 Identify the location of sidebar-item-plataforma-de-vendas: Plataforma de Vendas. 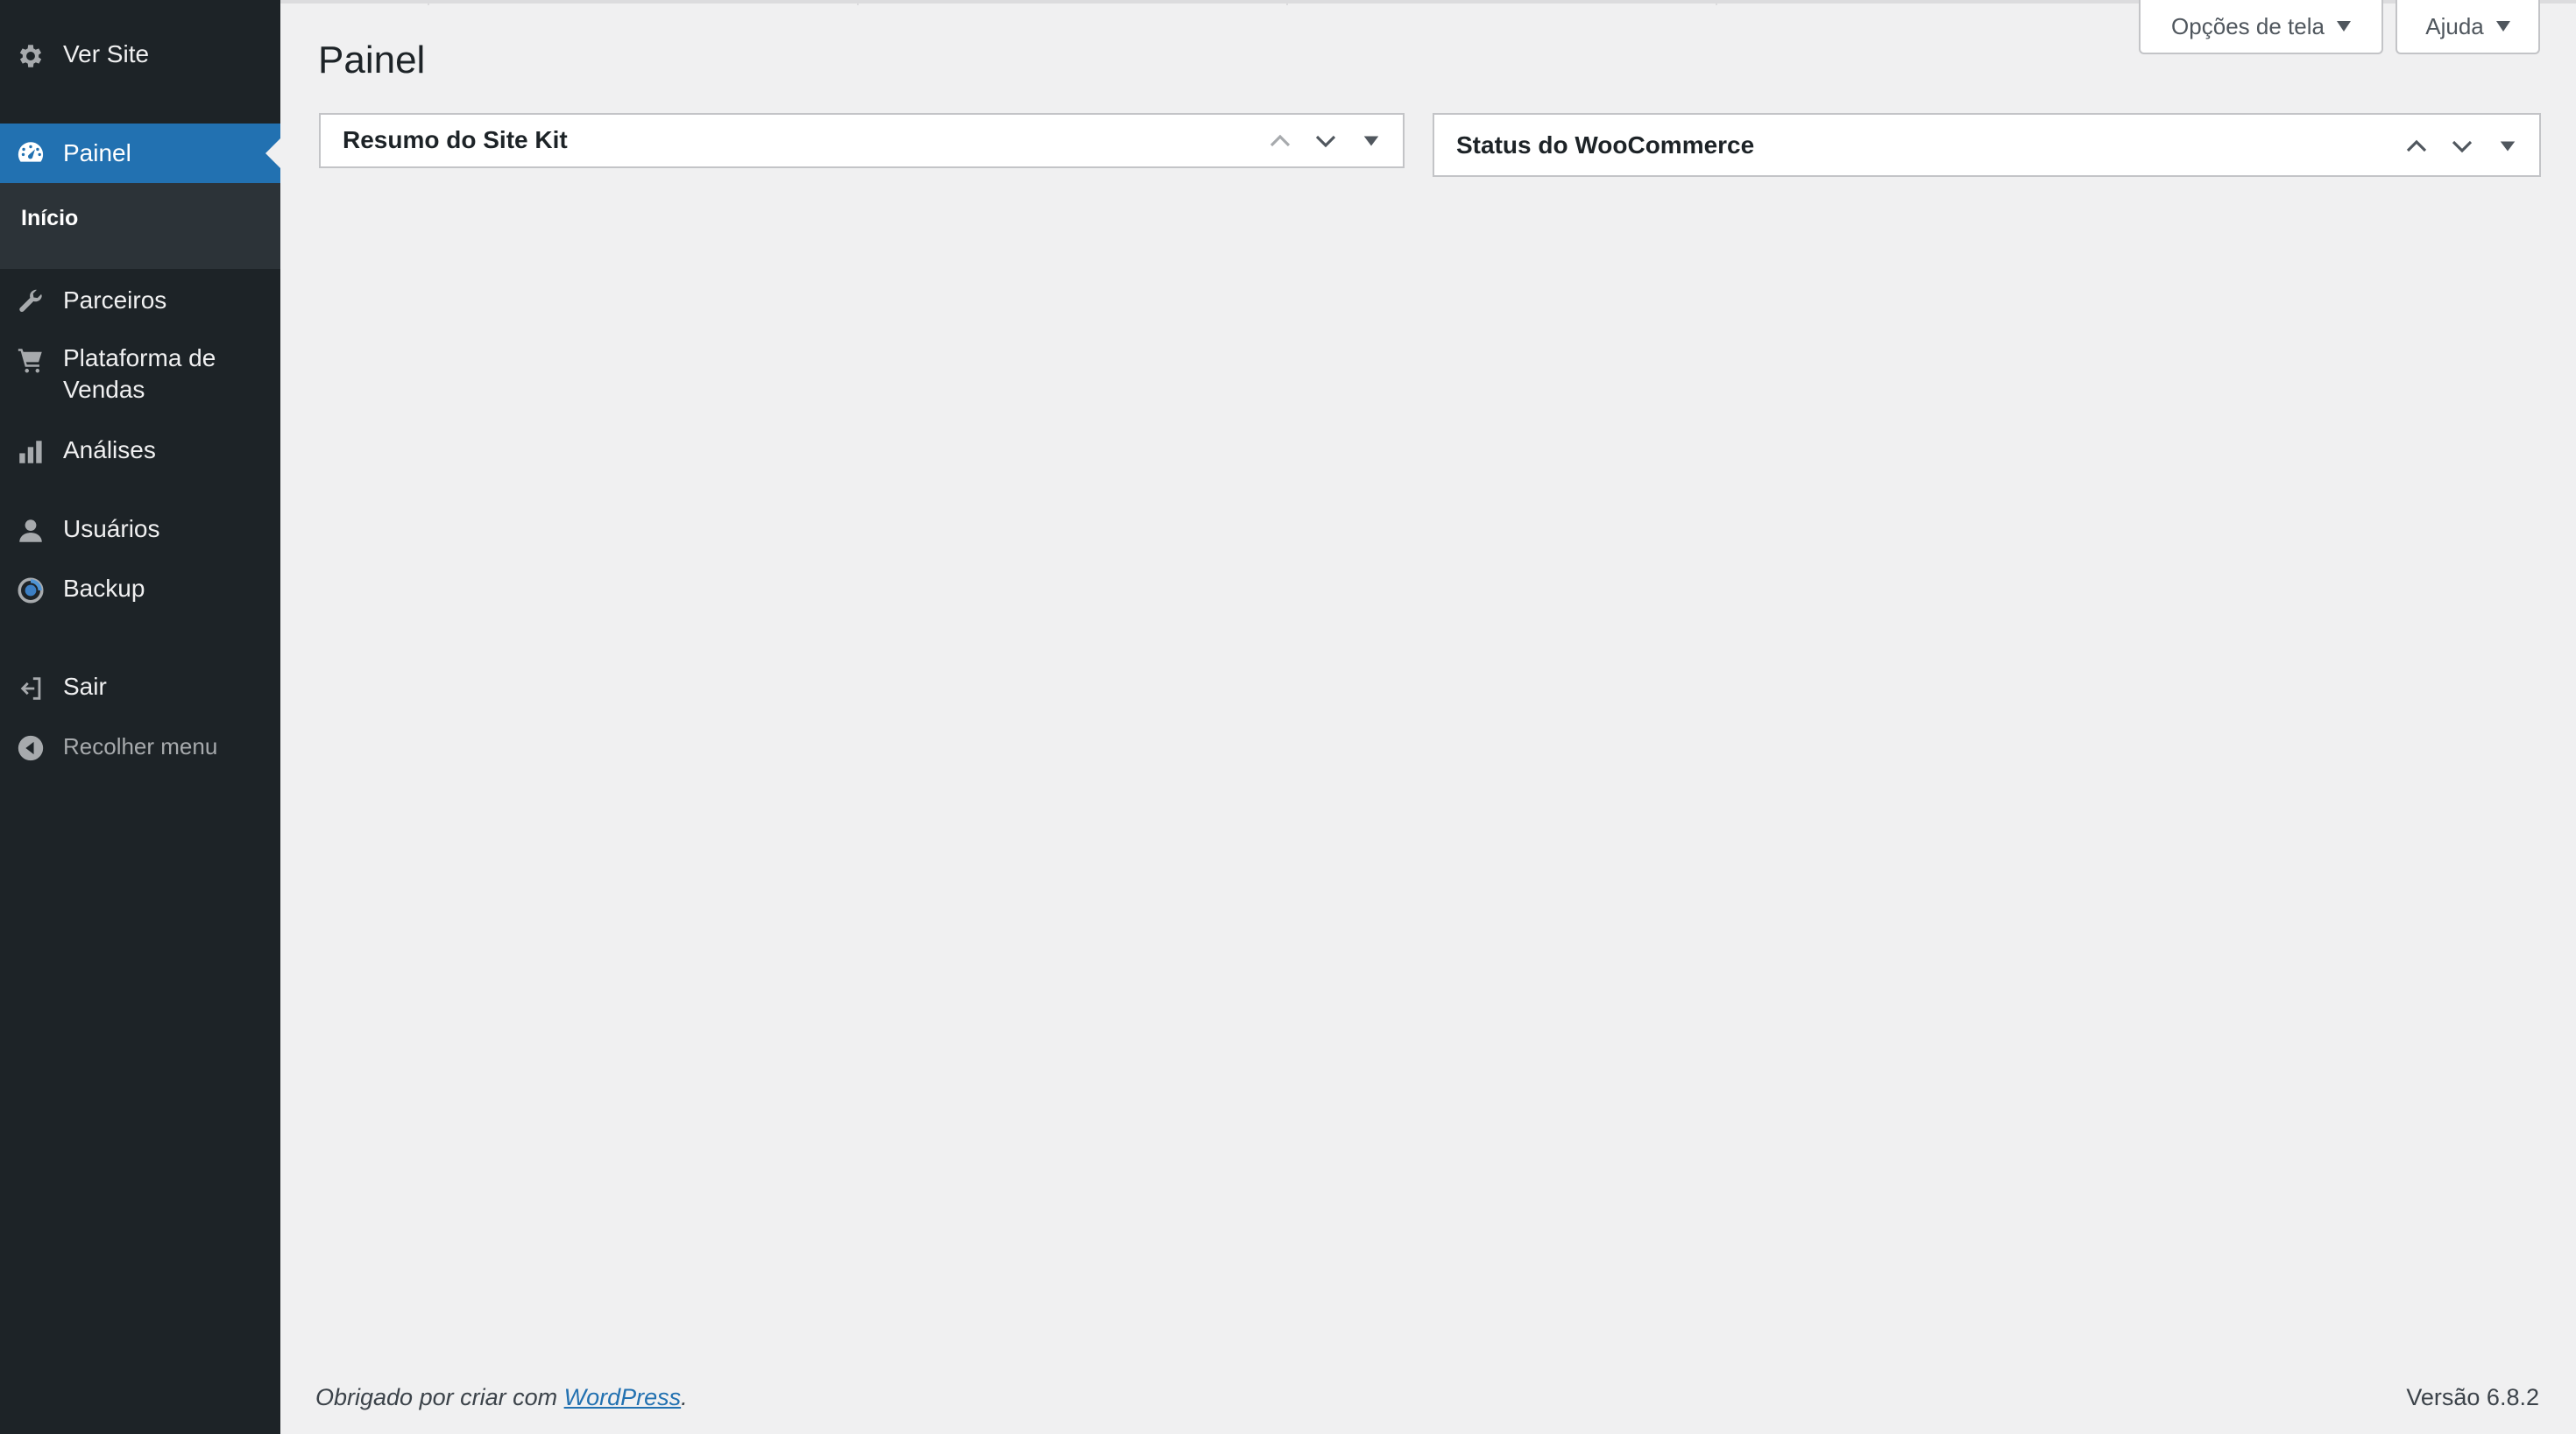
(140, 376).